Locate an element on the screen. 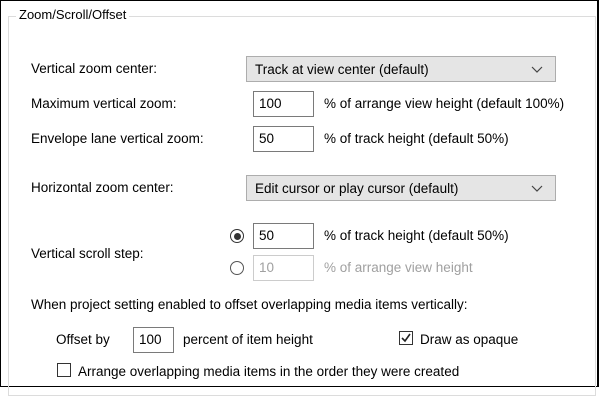  scroll-step-track-height-suffix: % of track height (default 50%) is located at coordinates (416, 235).